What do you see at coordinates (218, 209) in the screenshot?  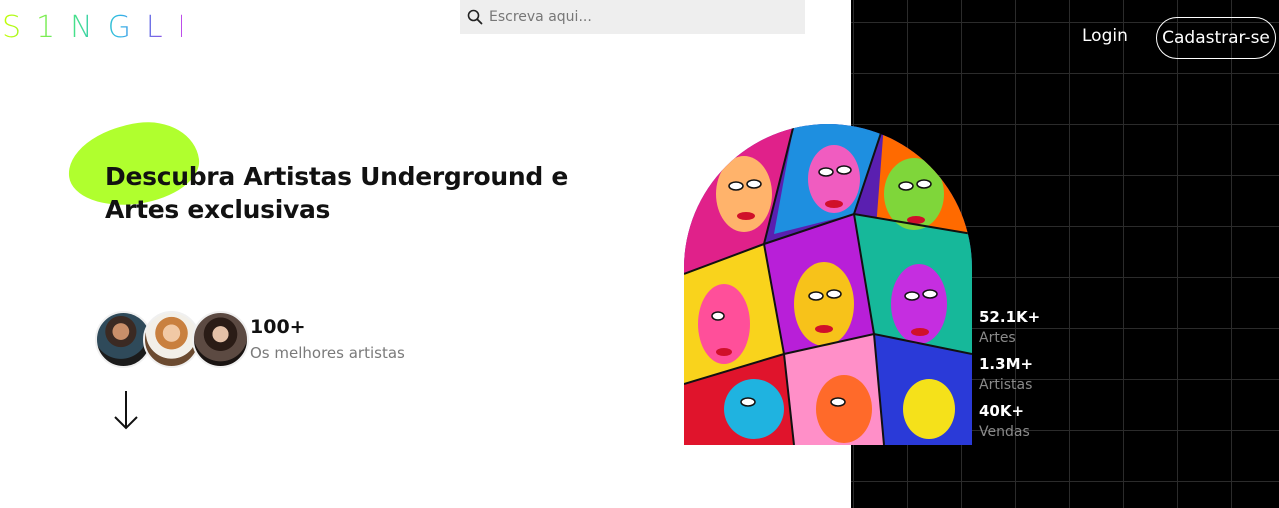 I see `headline-bold-2: Artes exclusivas` at bounding box center [218, 209].